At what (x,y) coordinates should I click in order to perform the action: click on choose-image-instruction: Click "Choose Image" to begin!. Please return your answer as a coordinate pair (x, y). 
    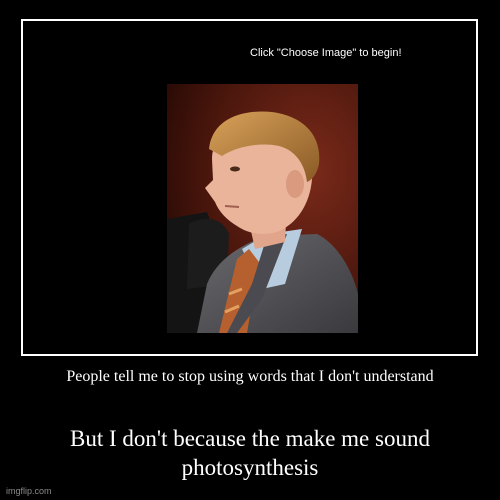
    Looking at the image, I should click on (326, 53).